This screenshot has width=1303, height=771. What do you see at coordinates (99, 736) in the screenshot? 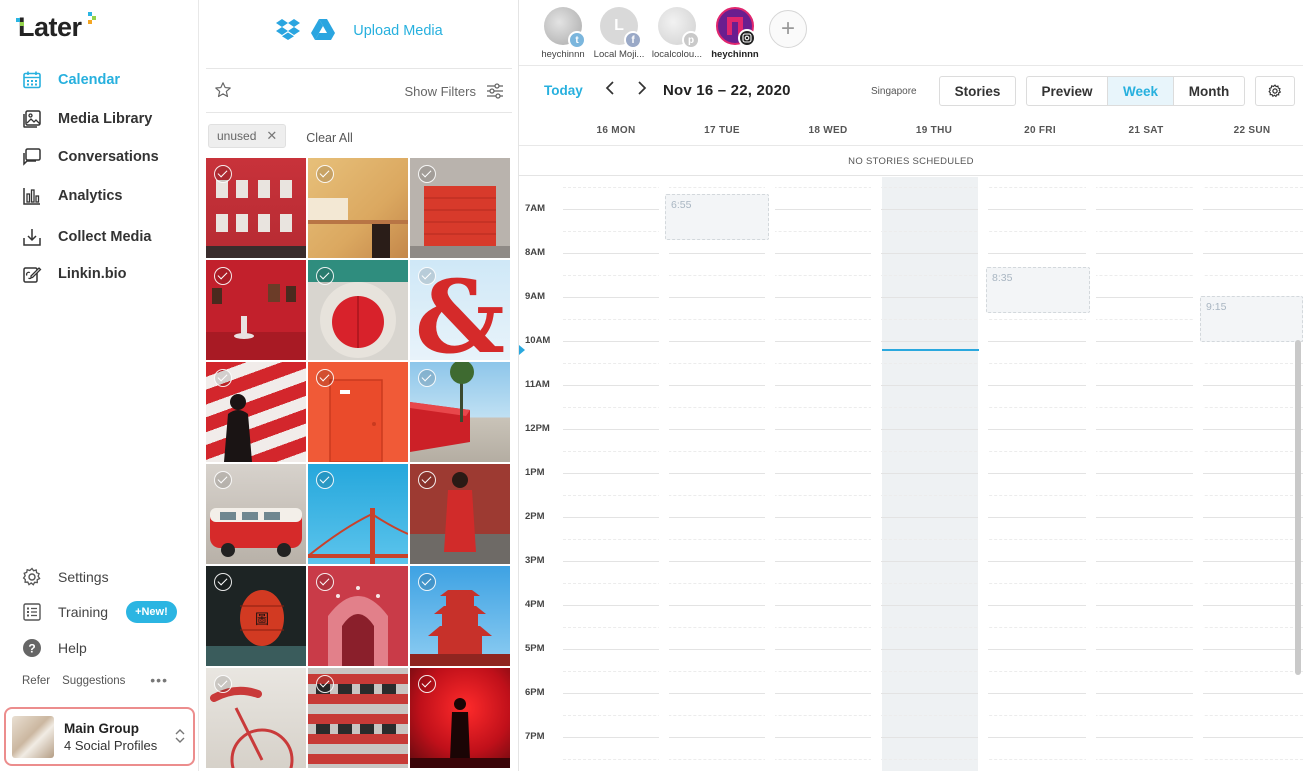
I see `group-switcher: Main Group 4 Social Profiles` at bounding box center [99, 736].